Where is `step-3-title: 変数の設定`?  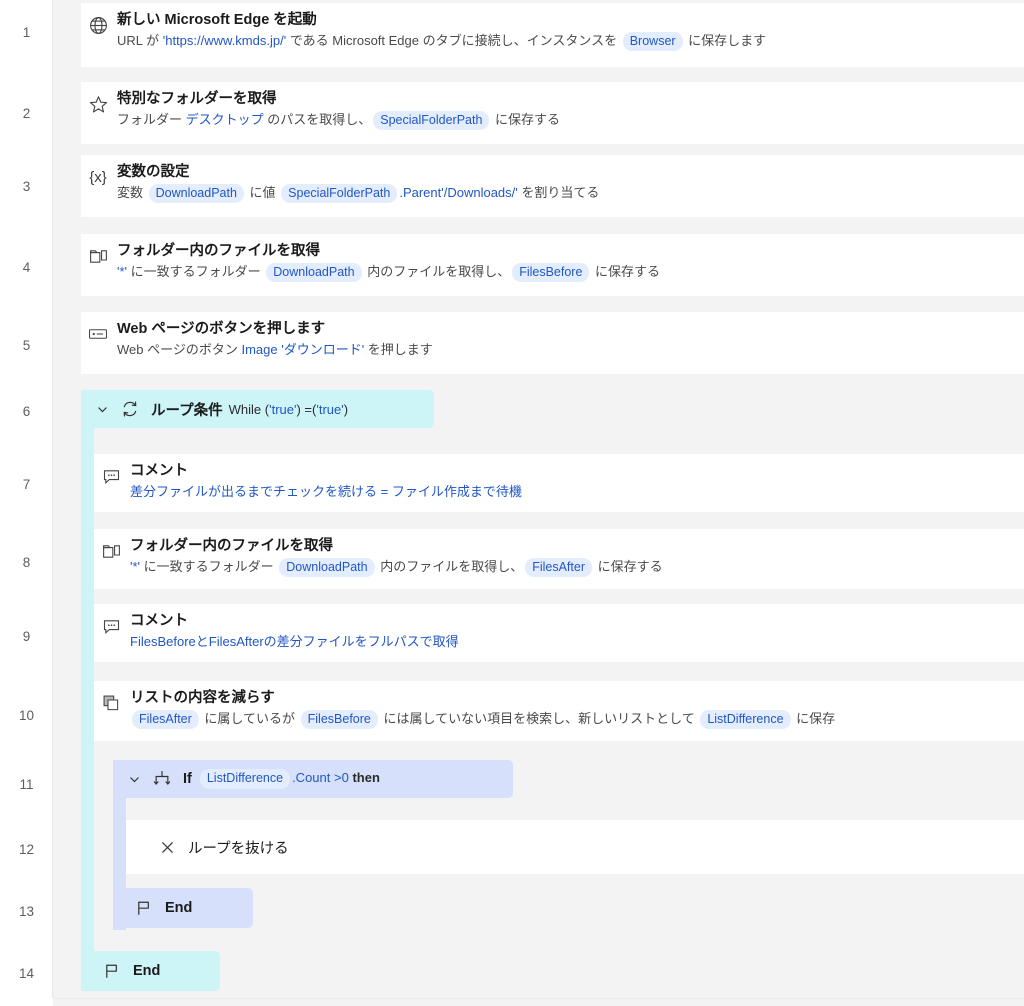 step-3-title: 変数の設定 is located at coordinates (153, 172).